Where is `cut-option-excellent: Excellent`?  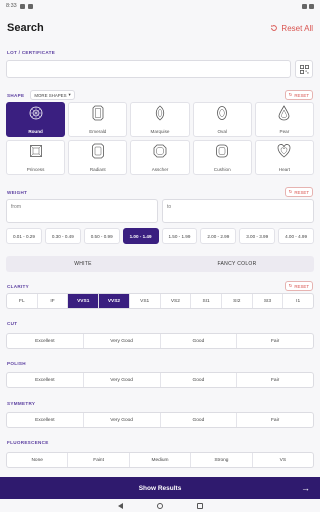 cut-option-excellent: Excellent is located at coordinates (45, 341).